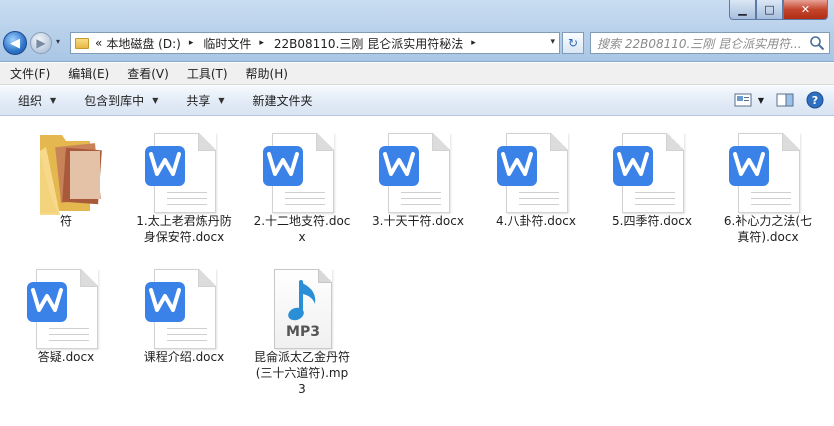  What do you see at coordinates (743, 100) in the screenshot?
I see `view-icon` at bounding box center [743, 100].